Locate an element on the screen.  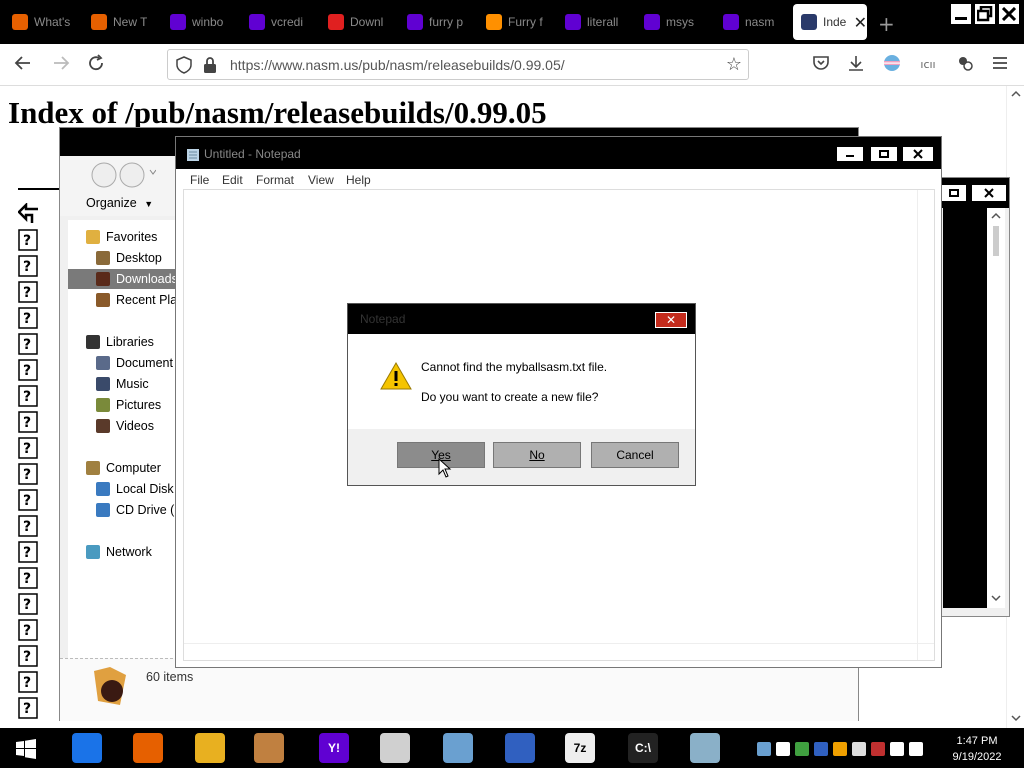
menu-button is located at coordinates (1000, 65).